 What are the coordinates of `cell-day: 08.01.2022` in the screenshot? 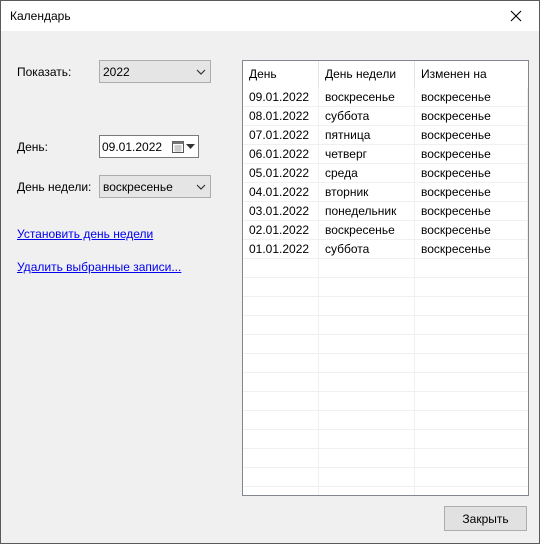 It's located at (281, 116).